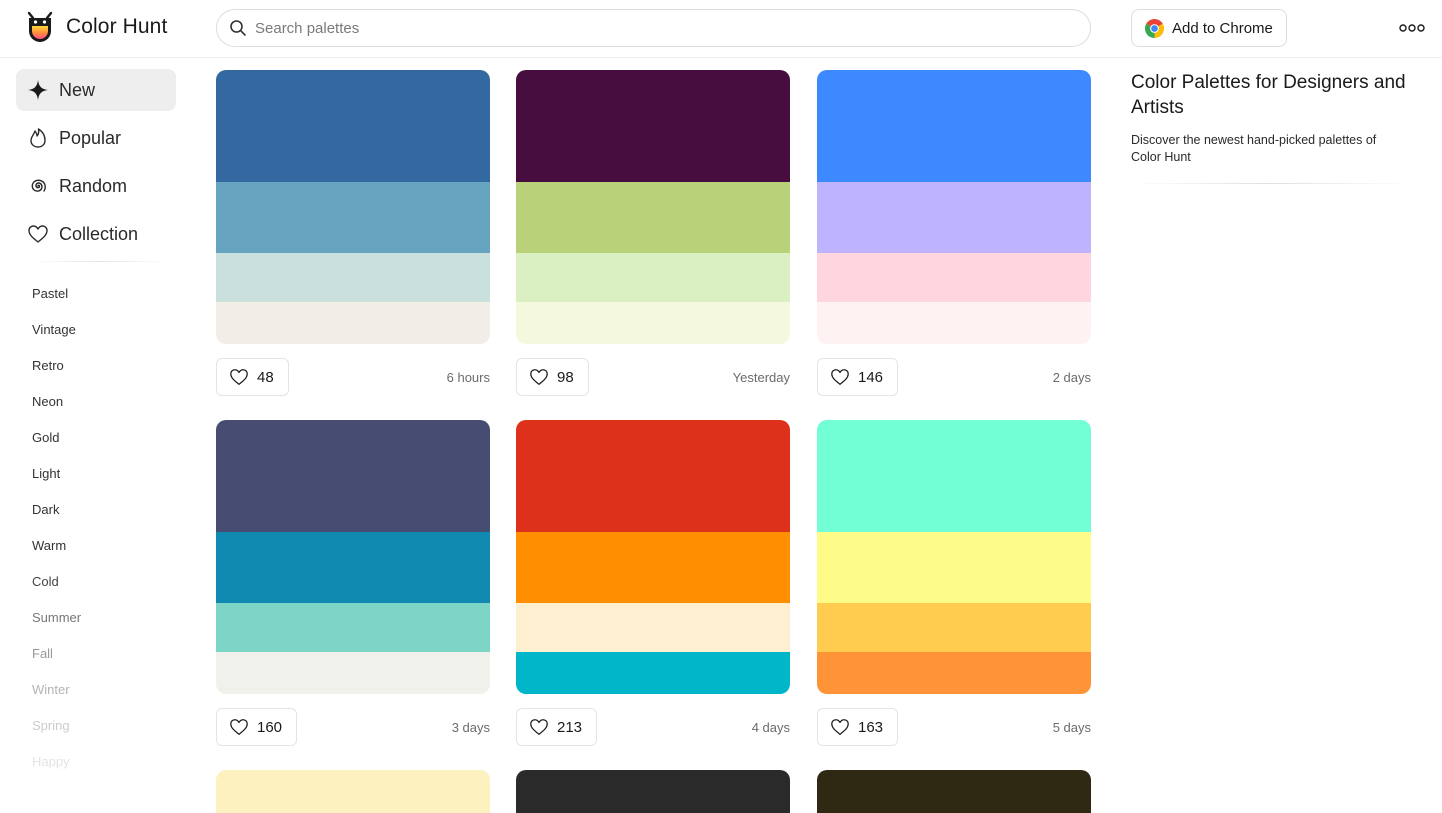 The width and height of the screenshot is (1442, 813). Describe the element at coordinates (1271, 183) in the screenshot. I see `about-divider` at that location.